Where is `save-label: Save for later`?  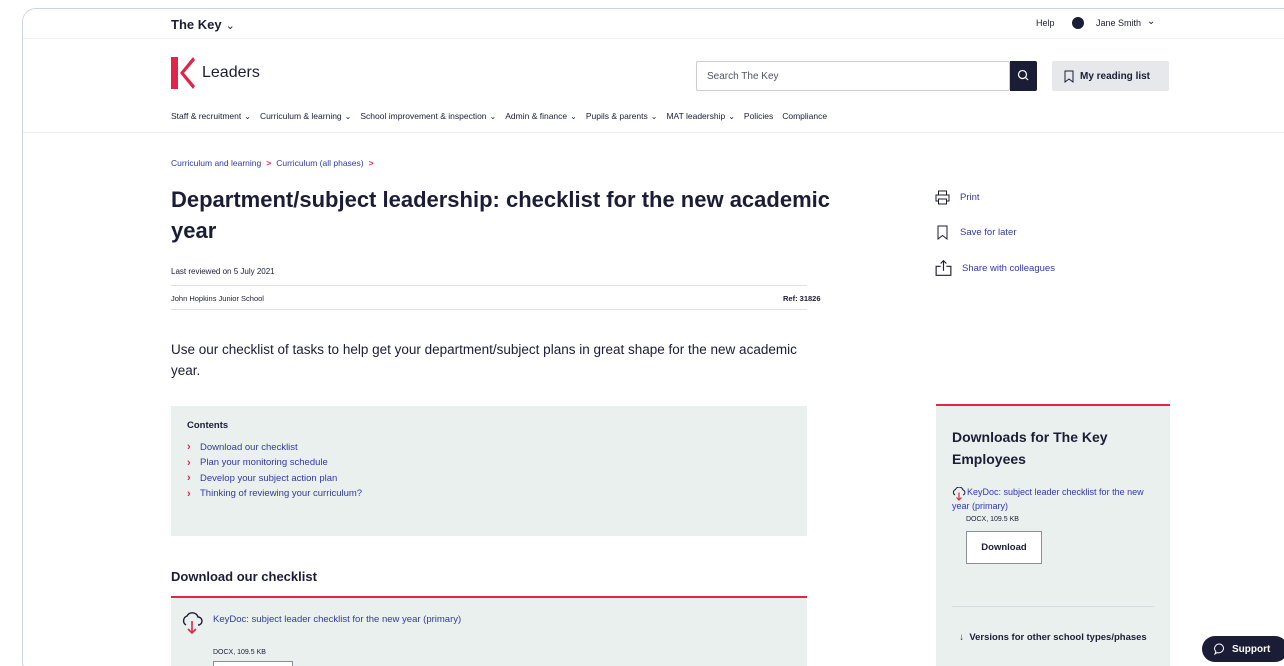
save-label: Save for later is located at coordinates (988, 232).